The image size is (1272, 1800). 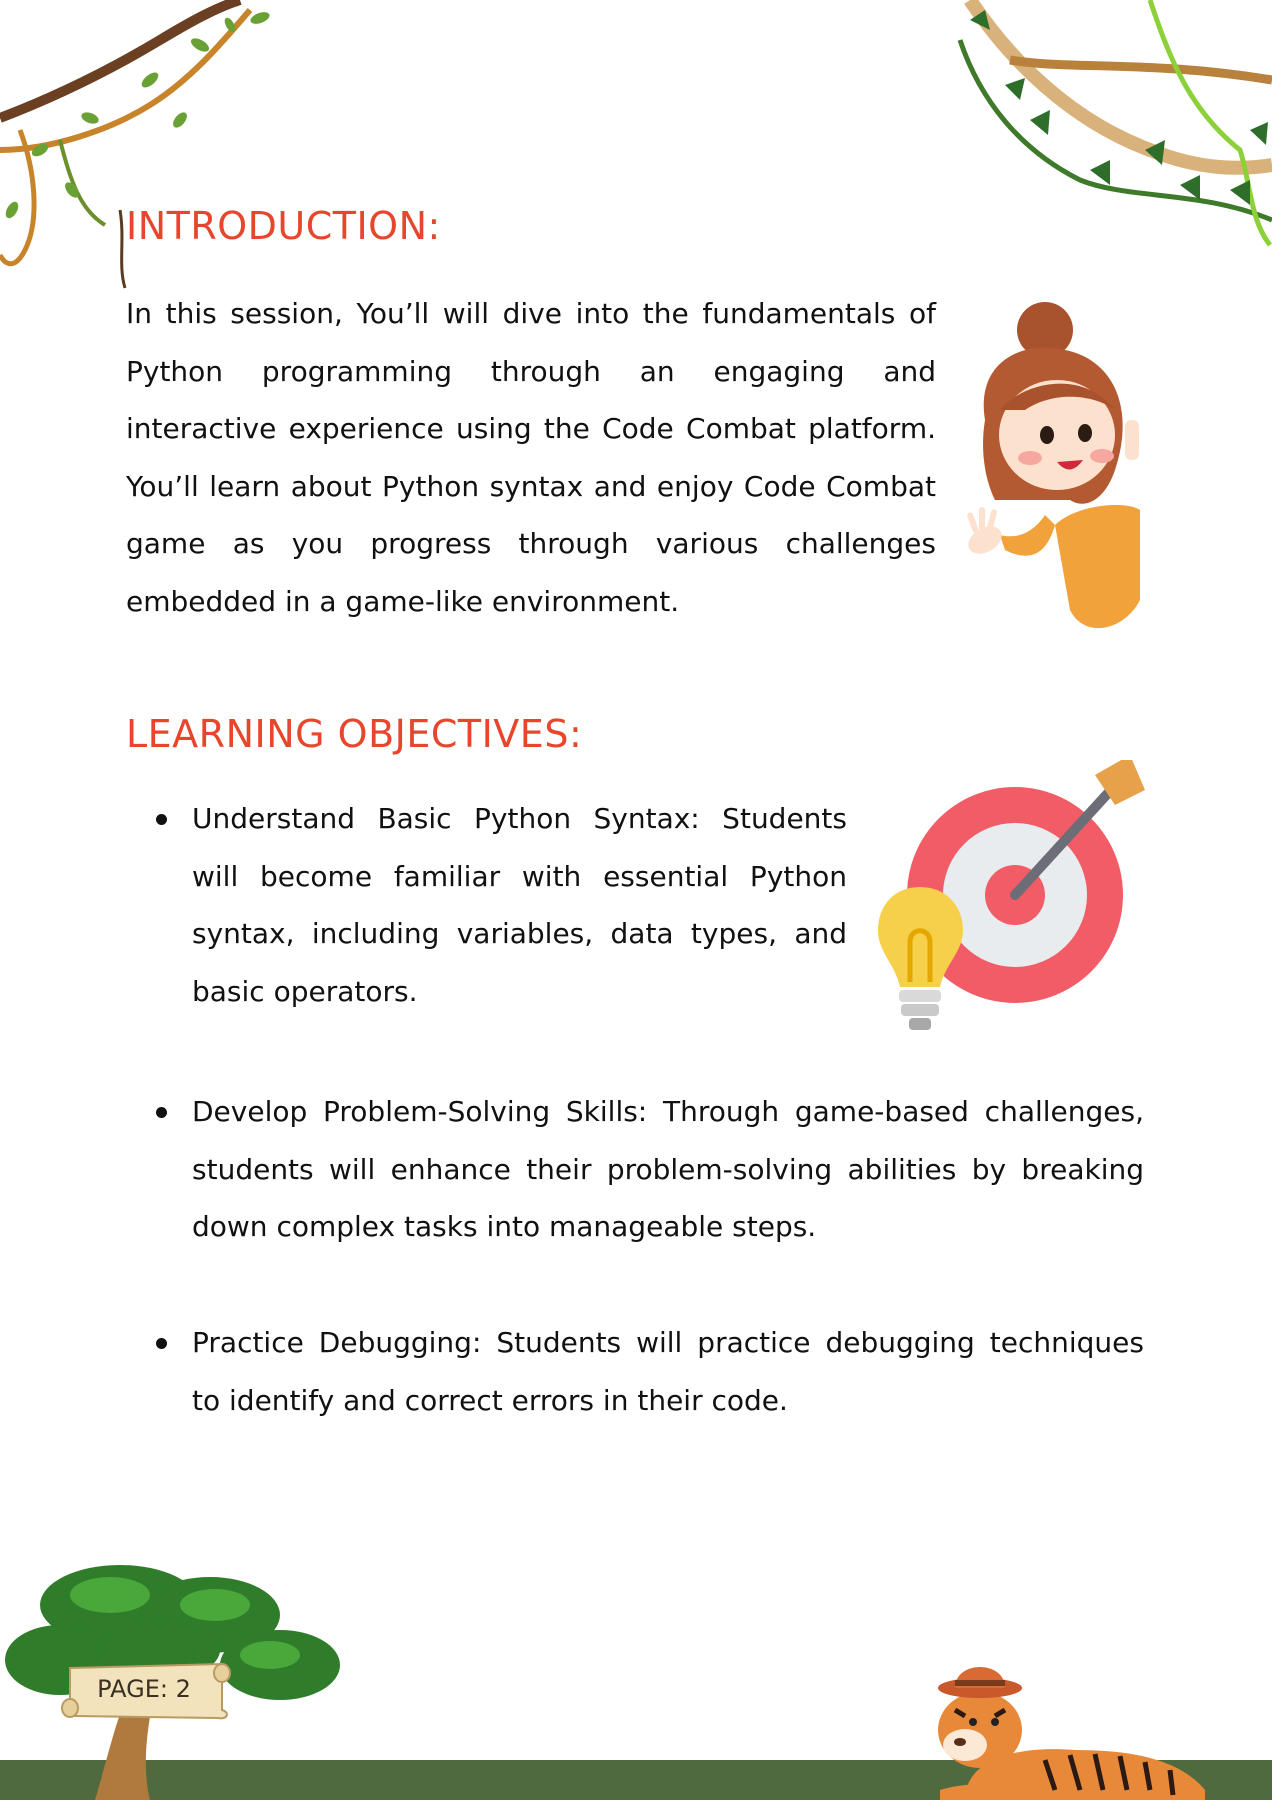 I want to click on tiger-icon, so click(x=1071, y=1733).